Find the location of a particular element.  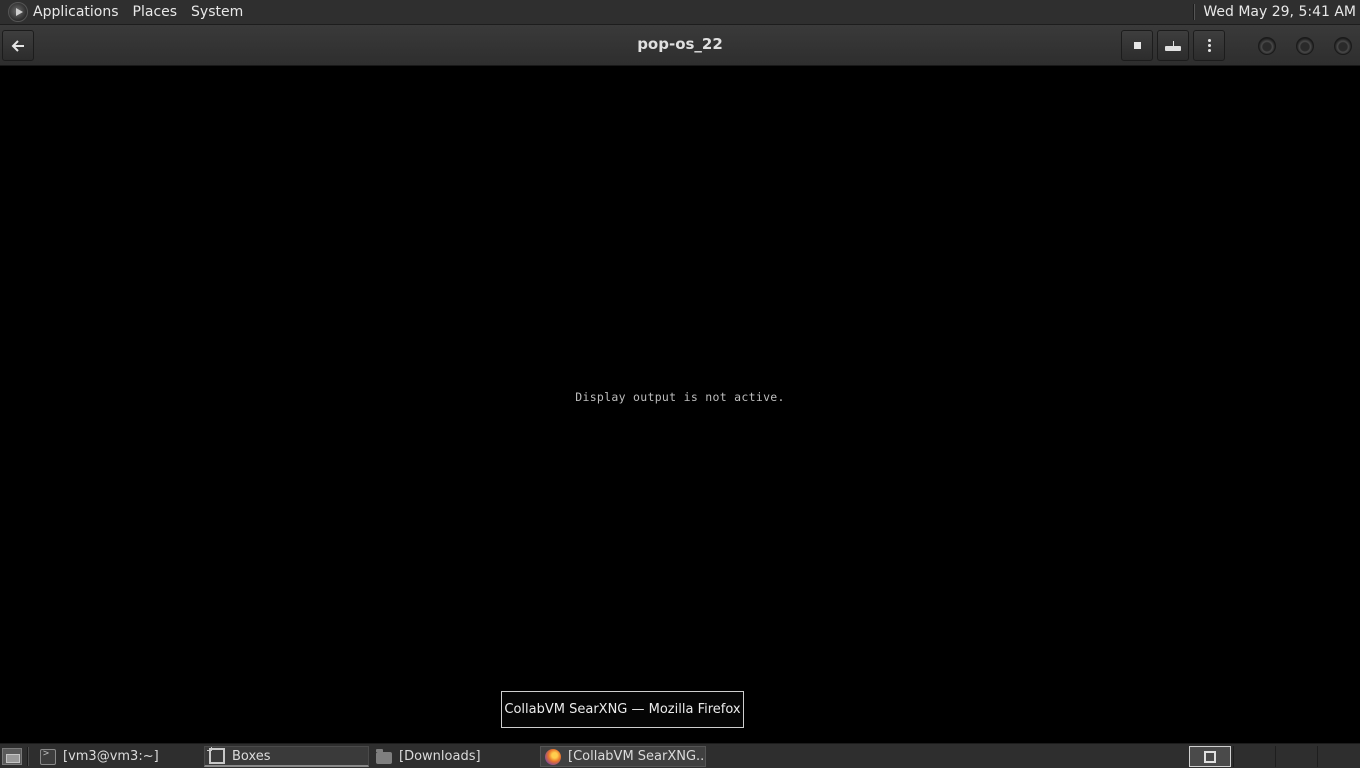

task-terminal: [vm3@vm3:~] is located at coordinates (118, 756).